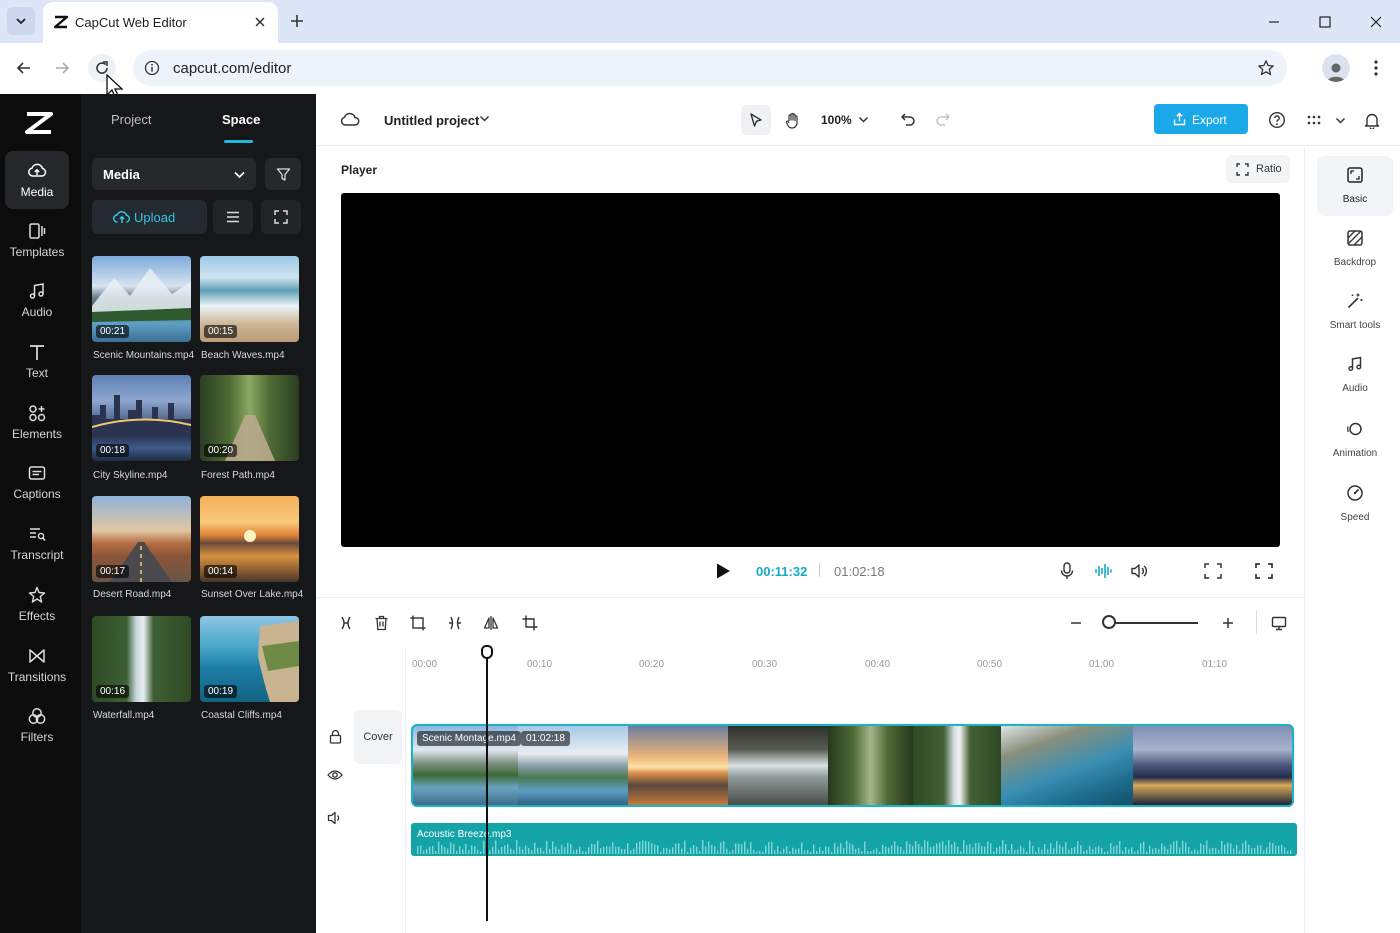 The width and height of the screenshot is (1400, 933). What do you see at coordinates (484, 118) in the screenshot?
I see `project-menu-button` at bounding box center [484, 118].